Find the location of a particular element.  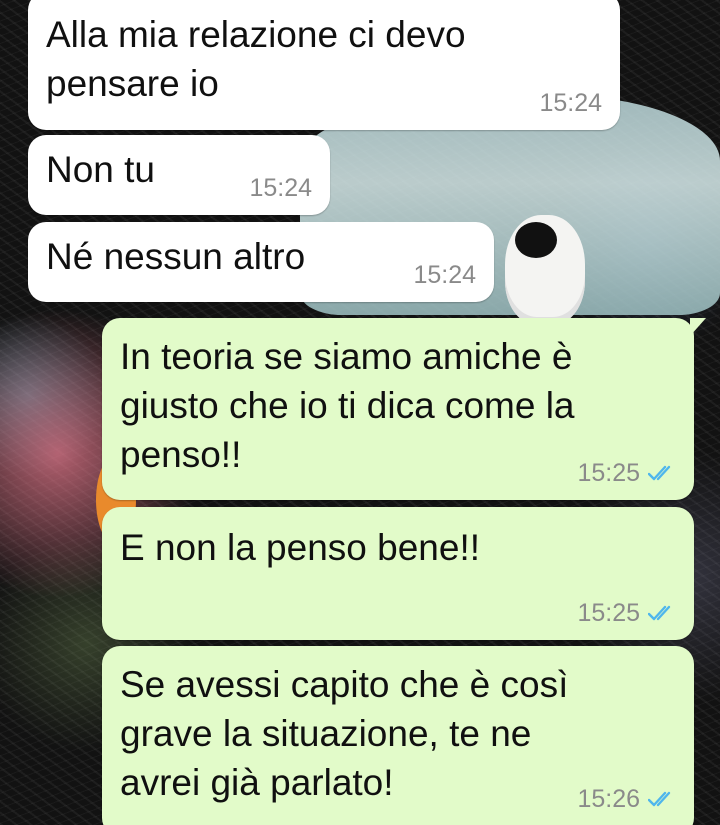

message-text: Non tu is located at coordinates (101, 169).